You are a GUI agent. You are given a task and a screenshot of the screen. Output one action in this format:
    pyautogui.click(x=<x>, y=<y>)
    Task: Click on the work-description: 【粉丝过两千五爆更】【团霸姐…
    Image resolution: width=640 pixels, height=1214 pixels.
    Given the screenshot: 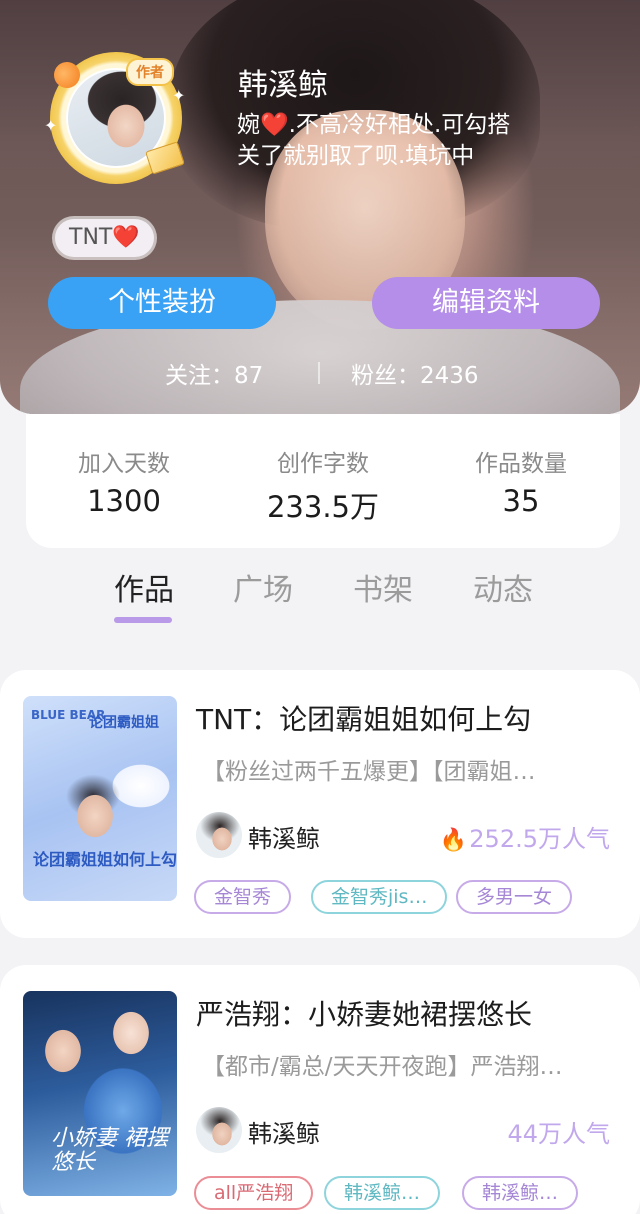 What is the action you would take?
    pyautogui.click(x=369, y=772)
    